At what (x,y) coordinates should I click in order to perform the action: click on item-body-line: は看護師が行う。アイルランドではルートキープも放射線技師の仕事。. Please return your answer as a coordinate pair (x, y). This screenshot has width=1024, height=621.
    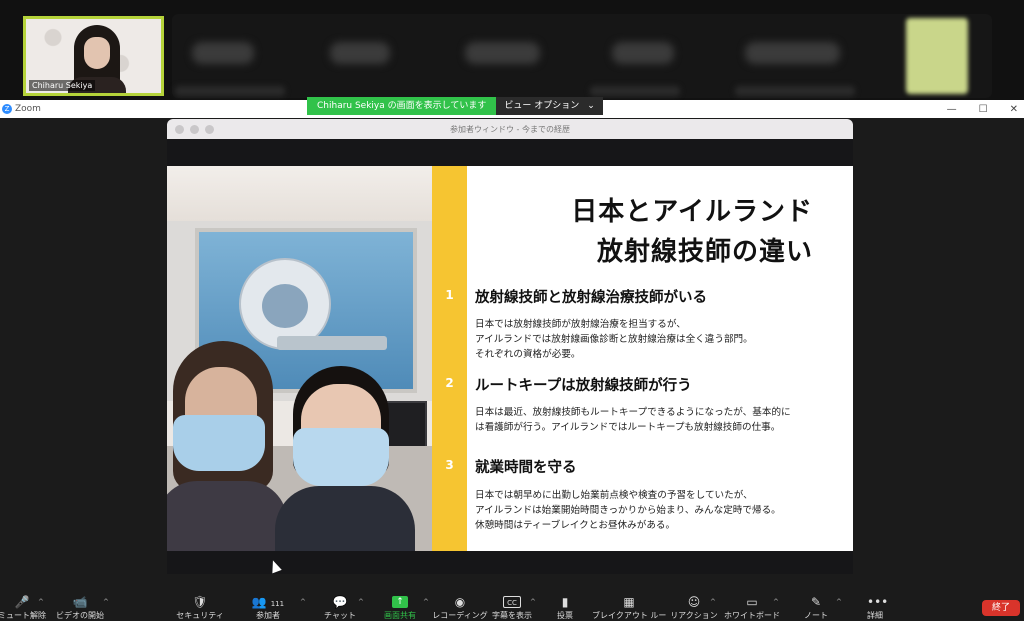
    Looking at the image, I should click on (628, 427).